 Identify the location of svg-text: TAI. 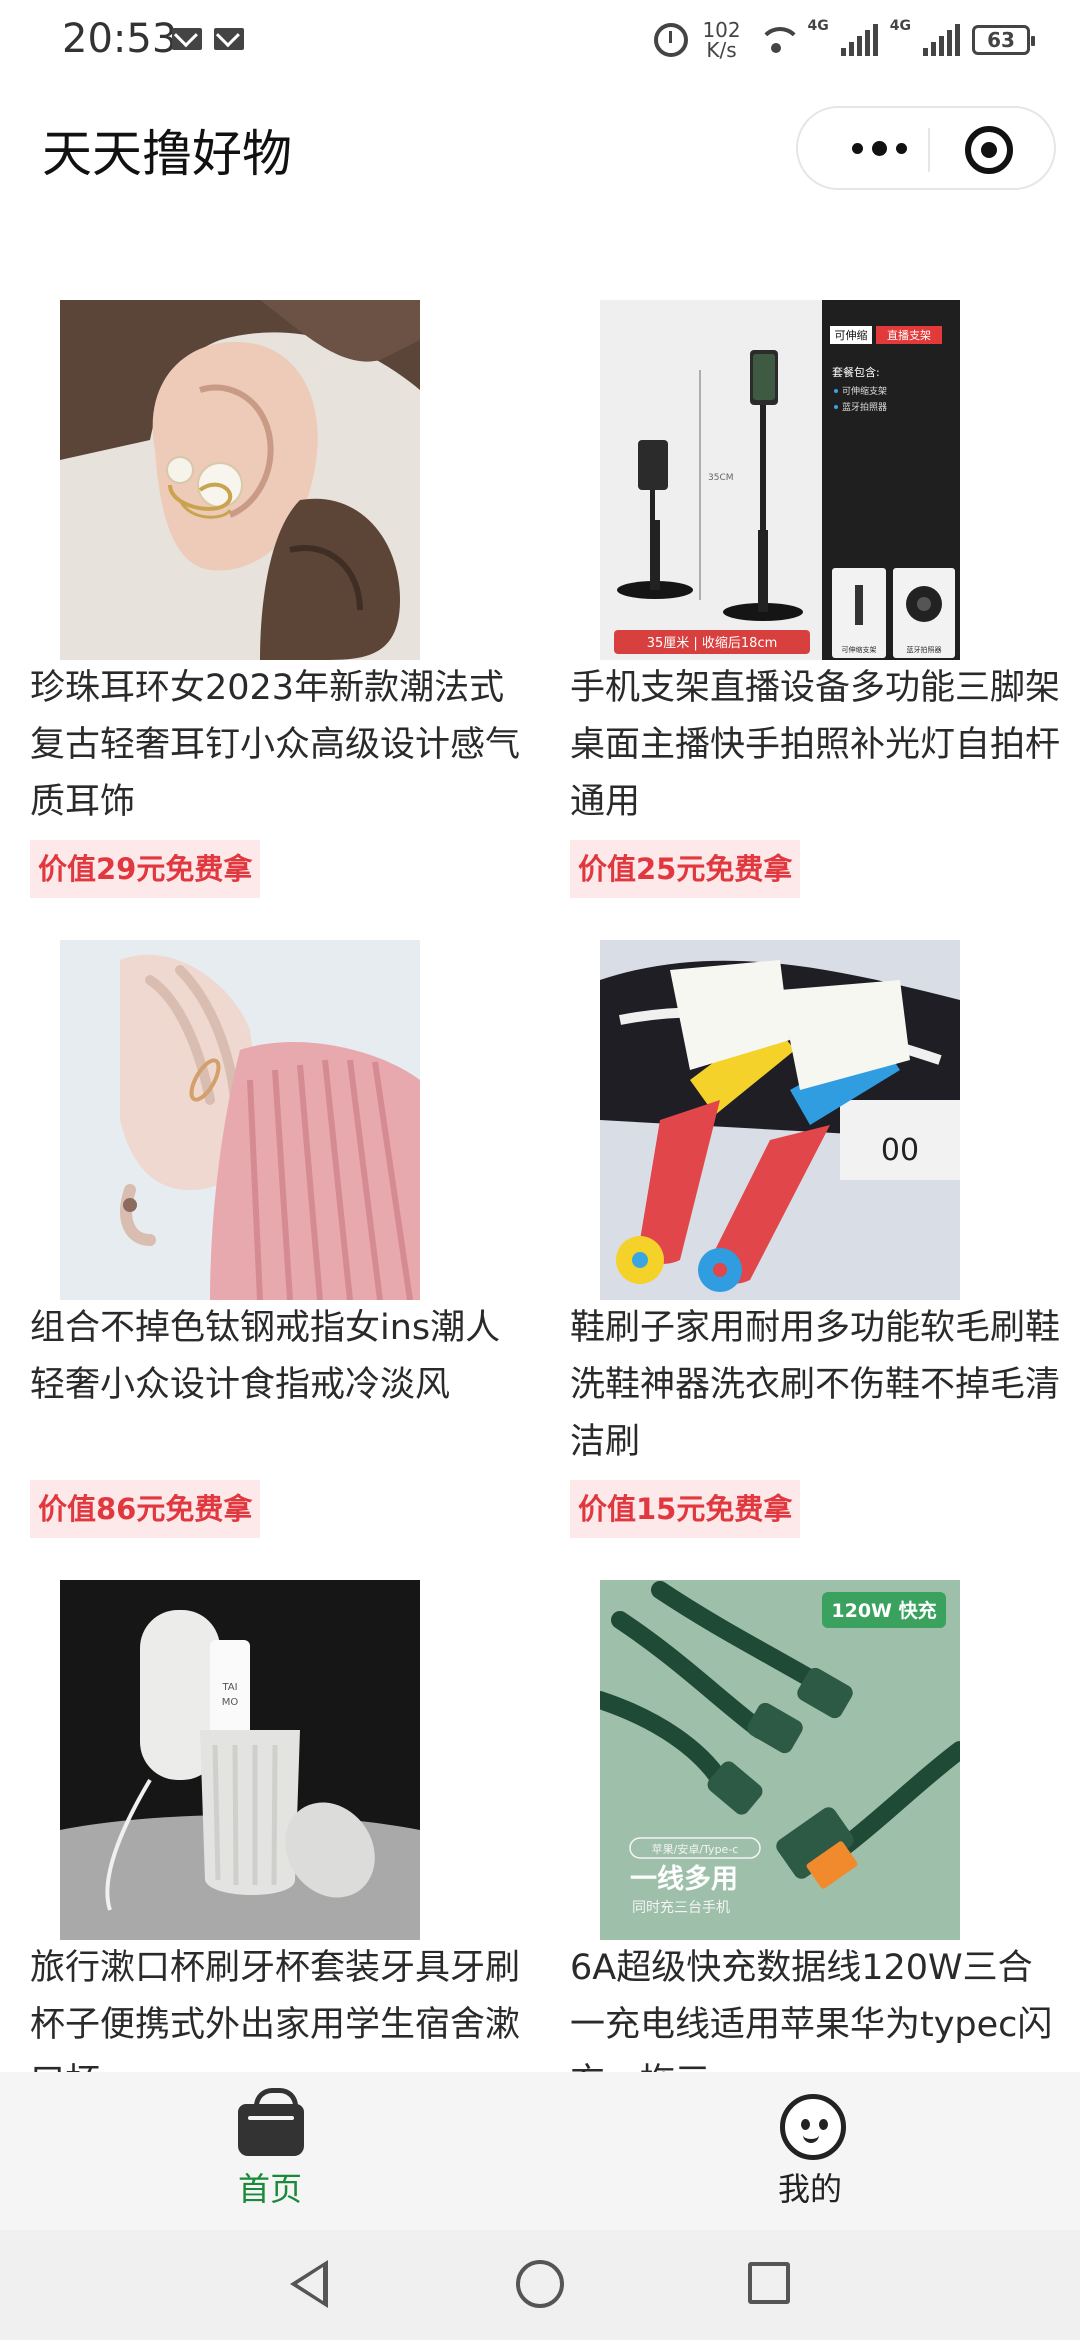
(229, 1687).